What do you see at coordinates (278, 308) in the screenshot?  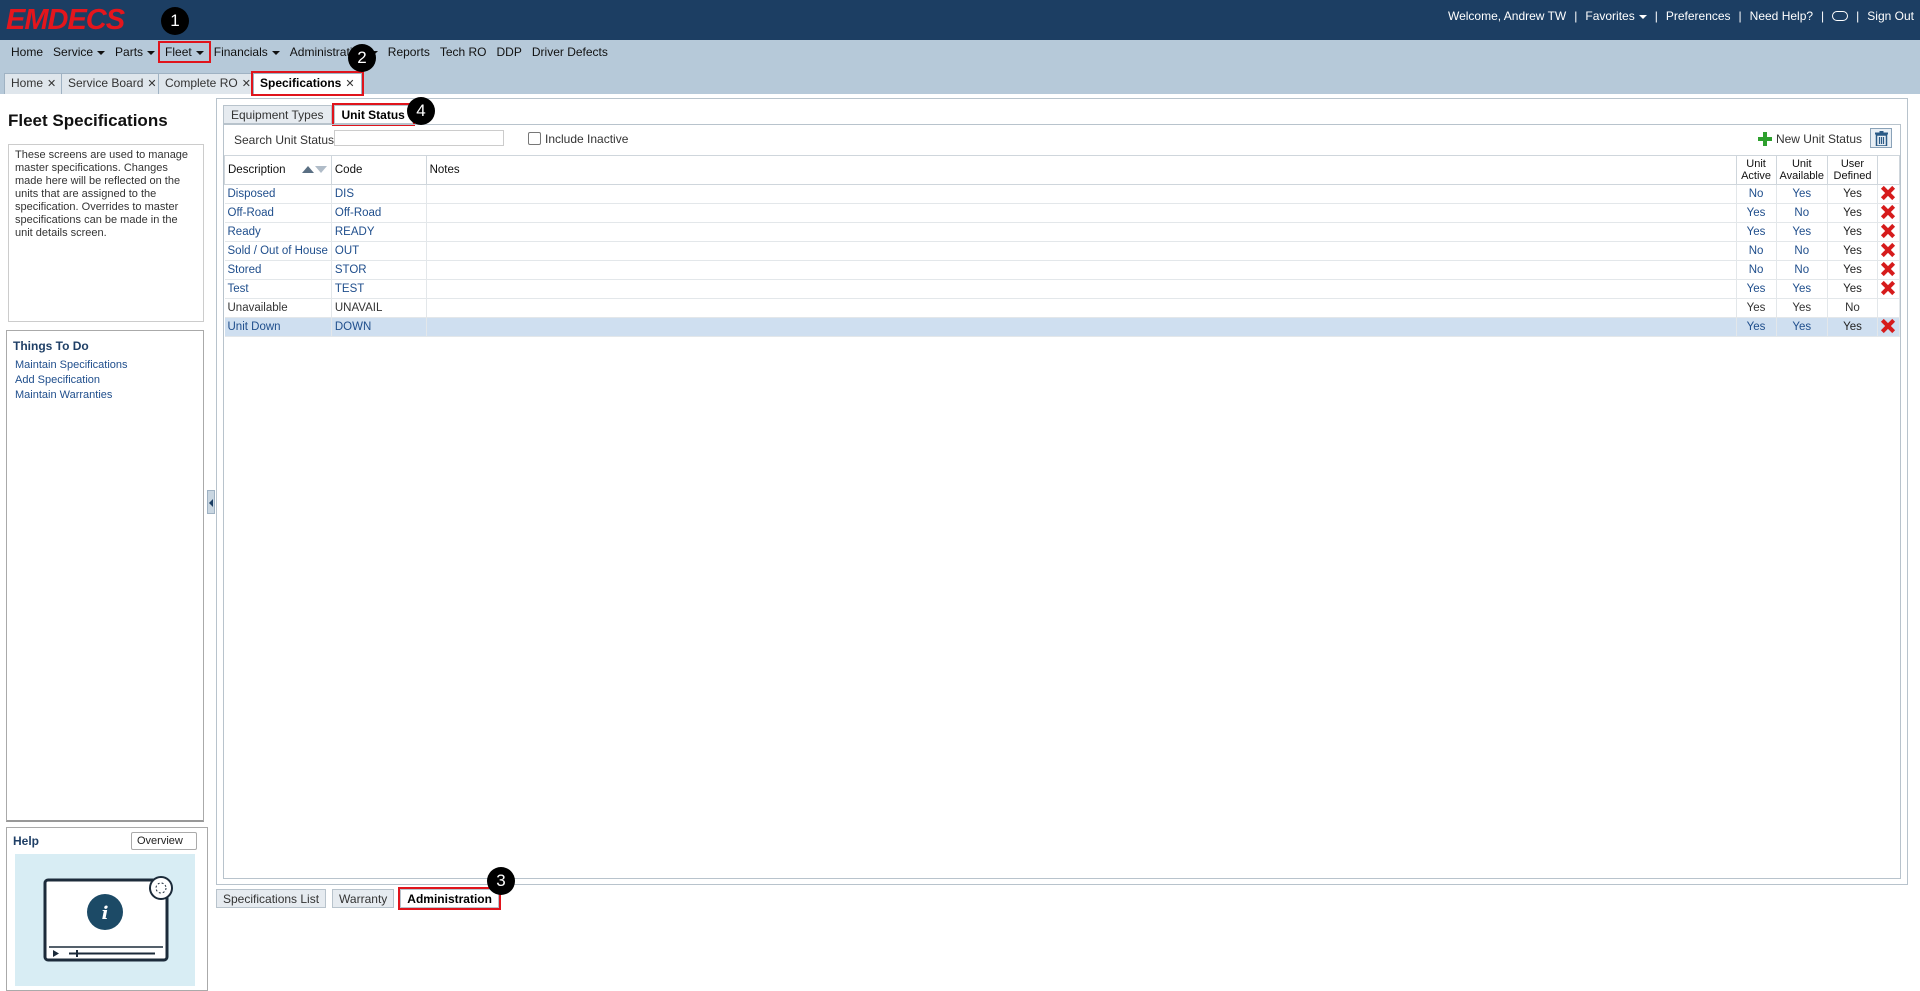 I see `cell-description: Unavailable` at bounding box center [278, 308].